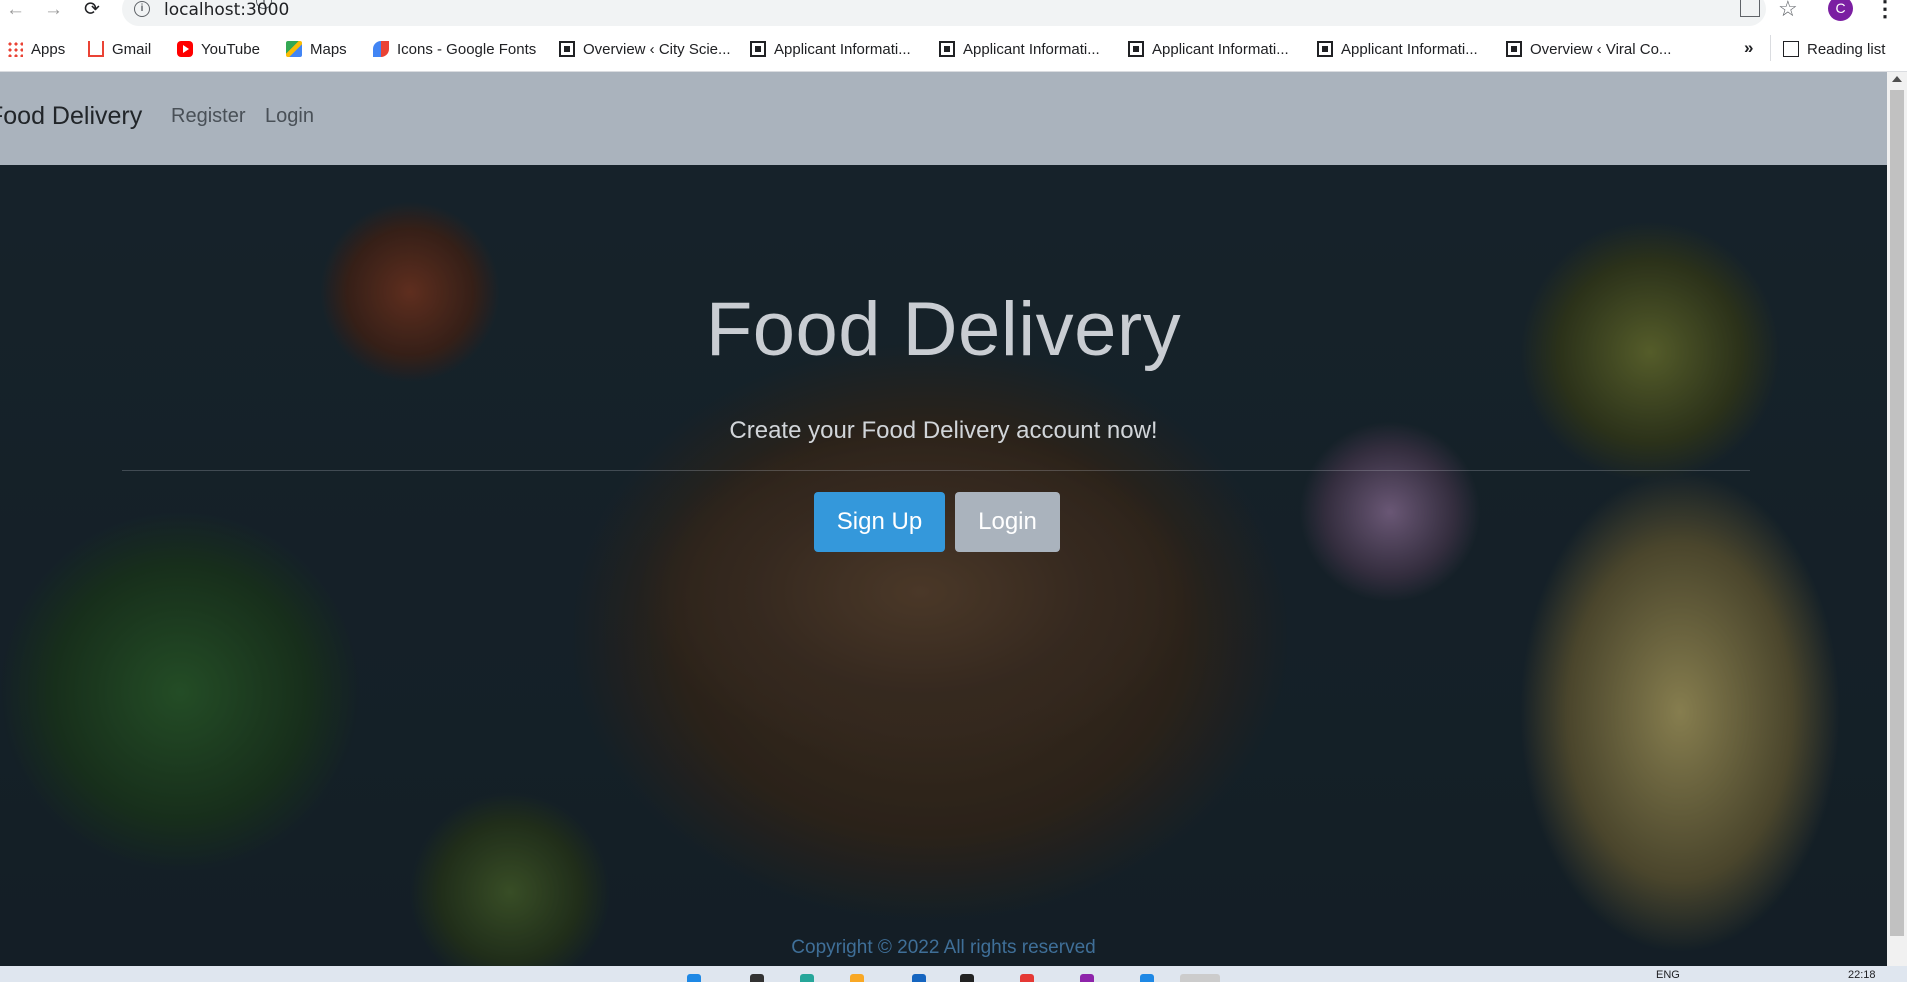 Image resolution: width=1907 pixels, height=982 pixels. I want to click on share-icon, so click(1750, 8).